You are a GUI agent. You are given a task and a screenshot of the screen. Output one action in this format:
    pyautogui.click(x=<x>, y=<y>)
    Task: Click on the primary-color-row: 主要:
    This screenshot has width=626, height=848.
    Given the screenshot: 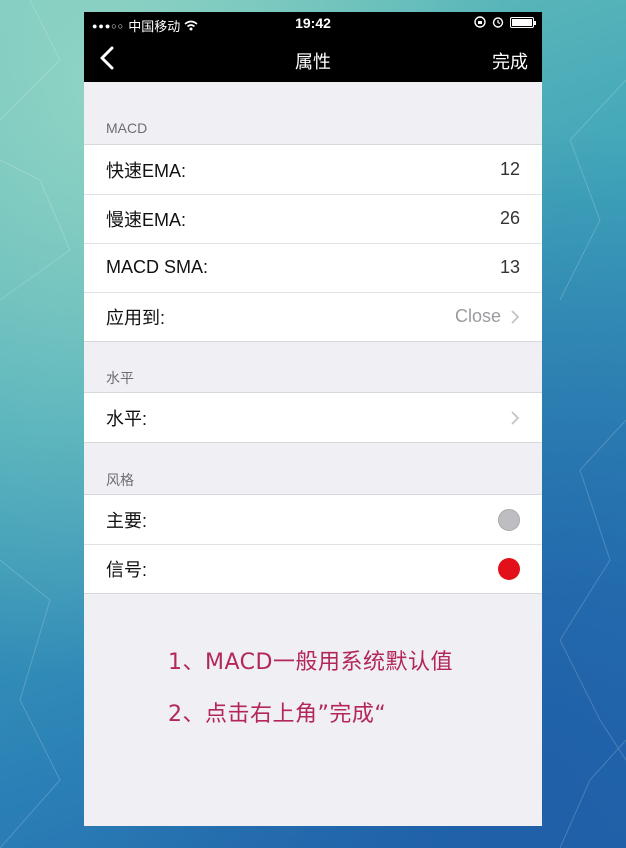 What is the action you would take?
    pyautogui.click(x=313, y=519)
    